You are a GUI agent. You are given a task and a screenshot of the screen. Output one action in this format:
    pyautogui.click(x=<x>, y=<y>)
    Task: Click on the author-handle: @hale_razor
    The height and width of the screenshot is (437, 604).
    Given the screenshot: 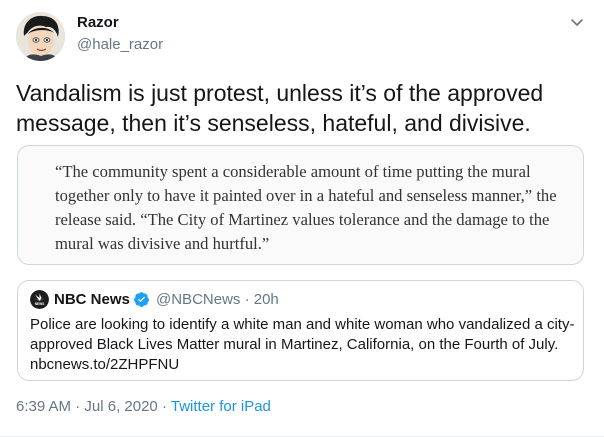 What is the action you would take?
    pyautogui.click(x=120, y=44)
    